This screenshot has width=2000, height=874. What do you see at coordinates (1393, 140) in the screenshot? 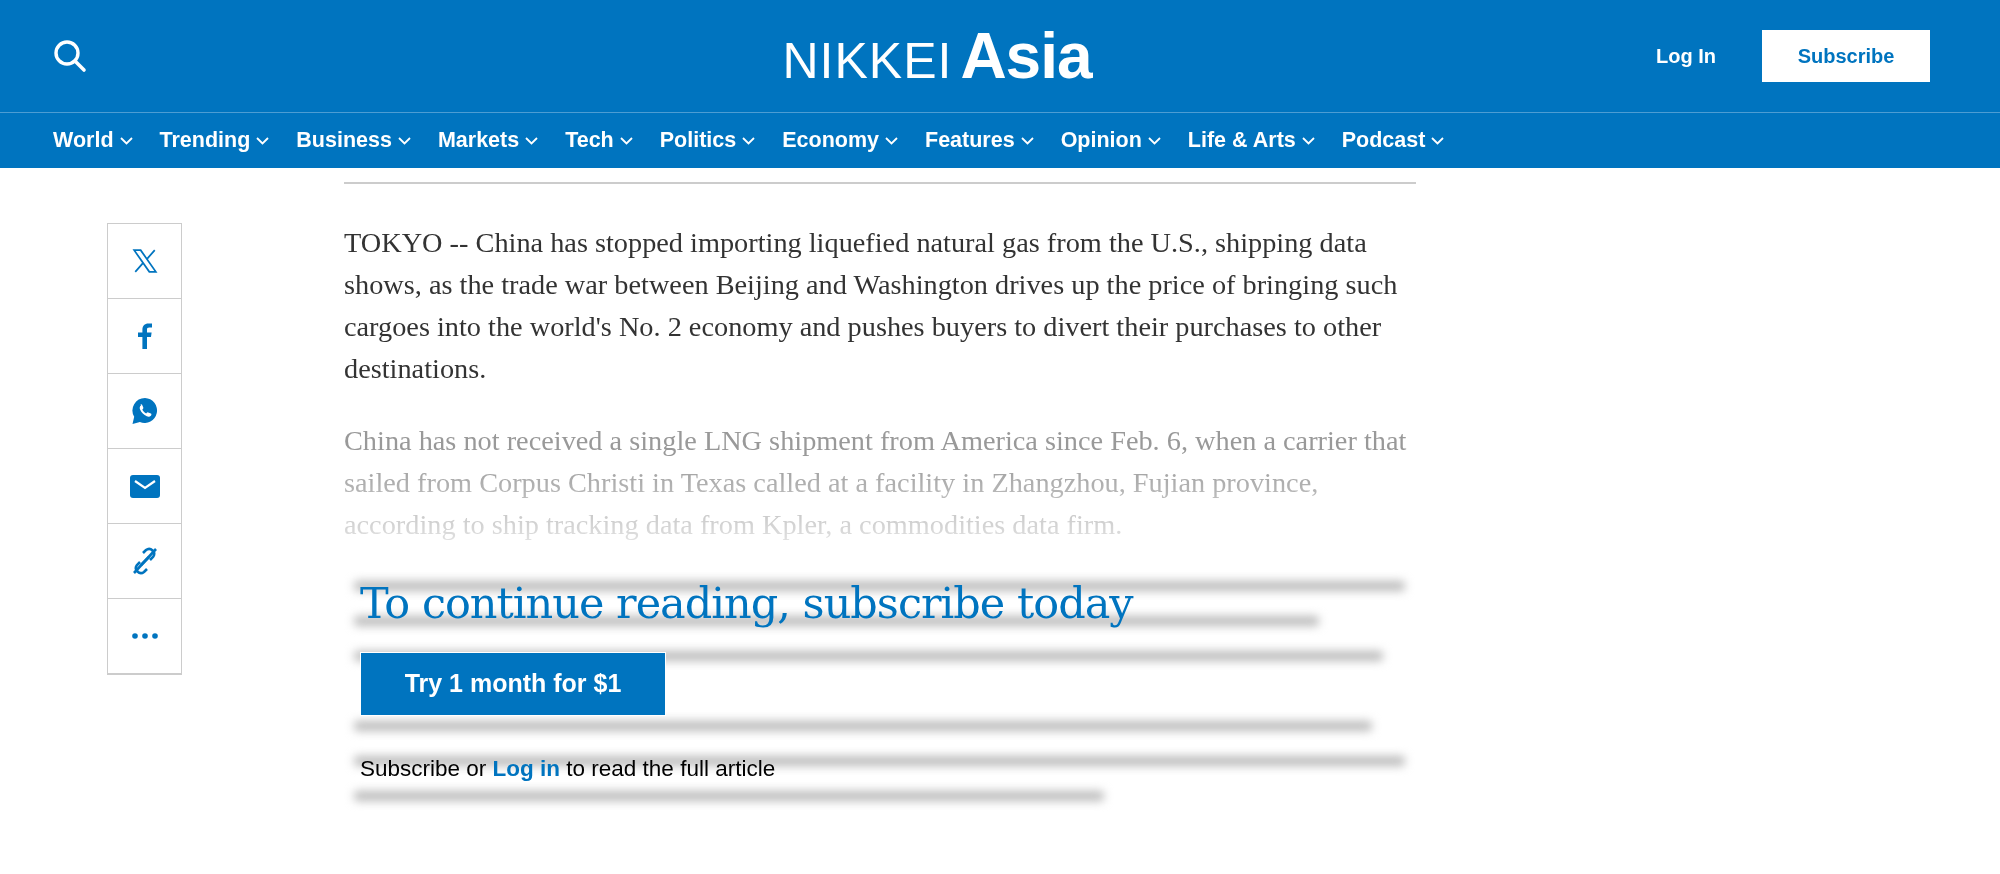
I see `nav-menu-item: Podcast` at bounding box center [1393, 140].